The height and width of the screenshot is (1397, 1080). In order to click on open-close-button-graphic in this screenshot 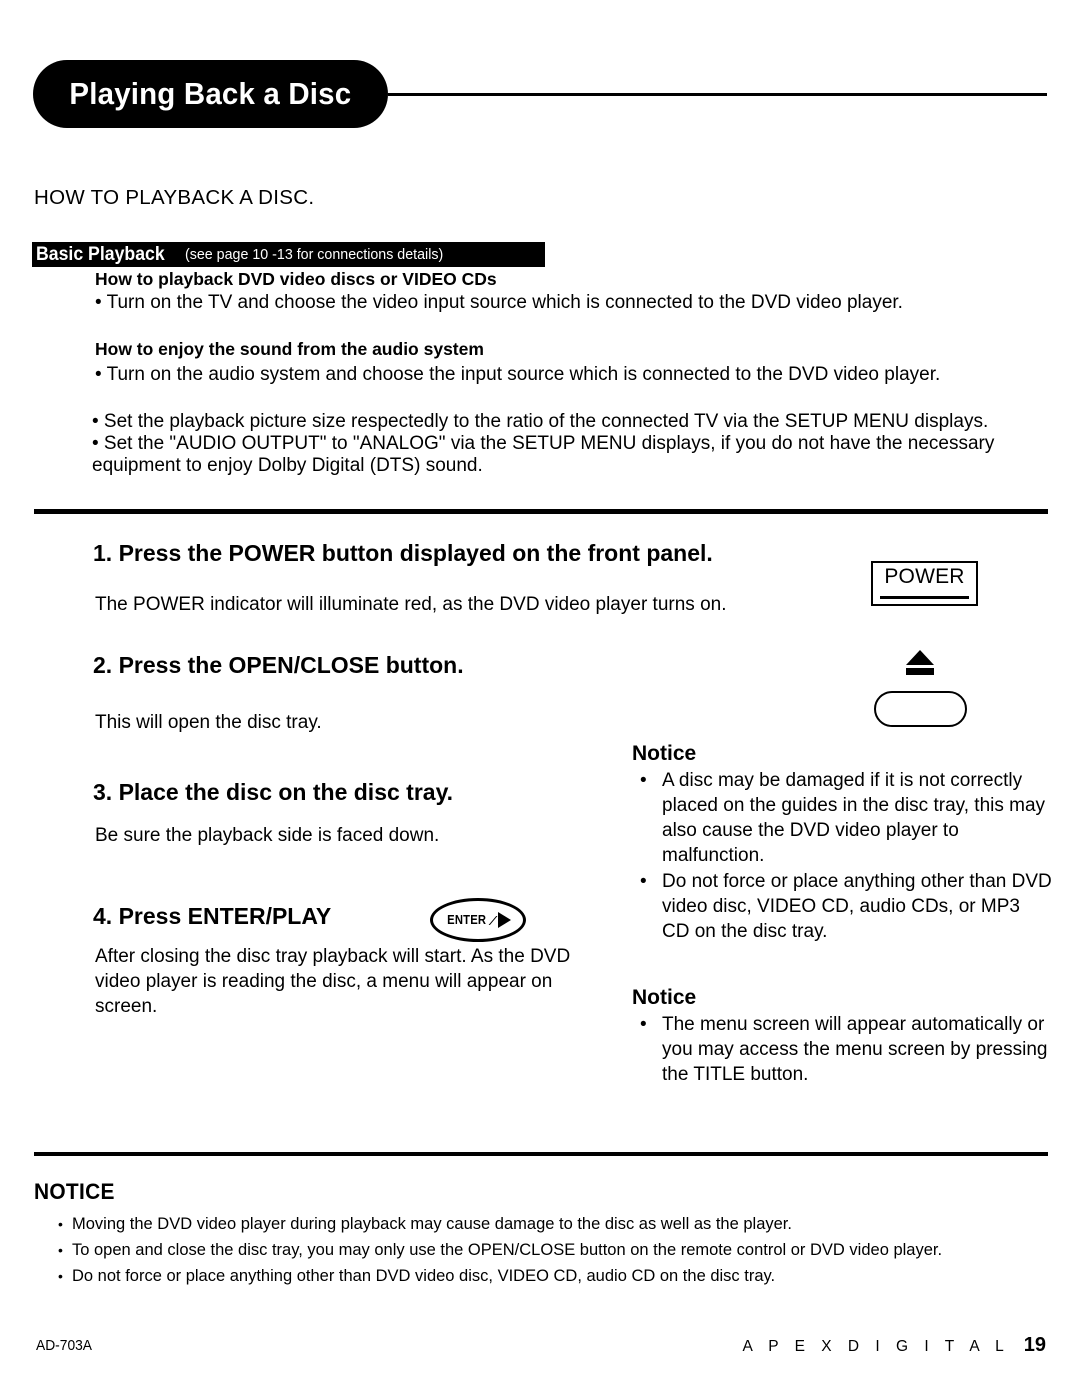, I will do `click(920, 709)`.